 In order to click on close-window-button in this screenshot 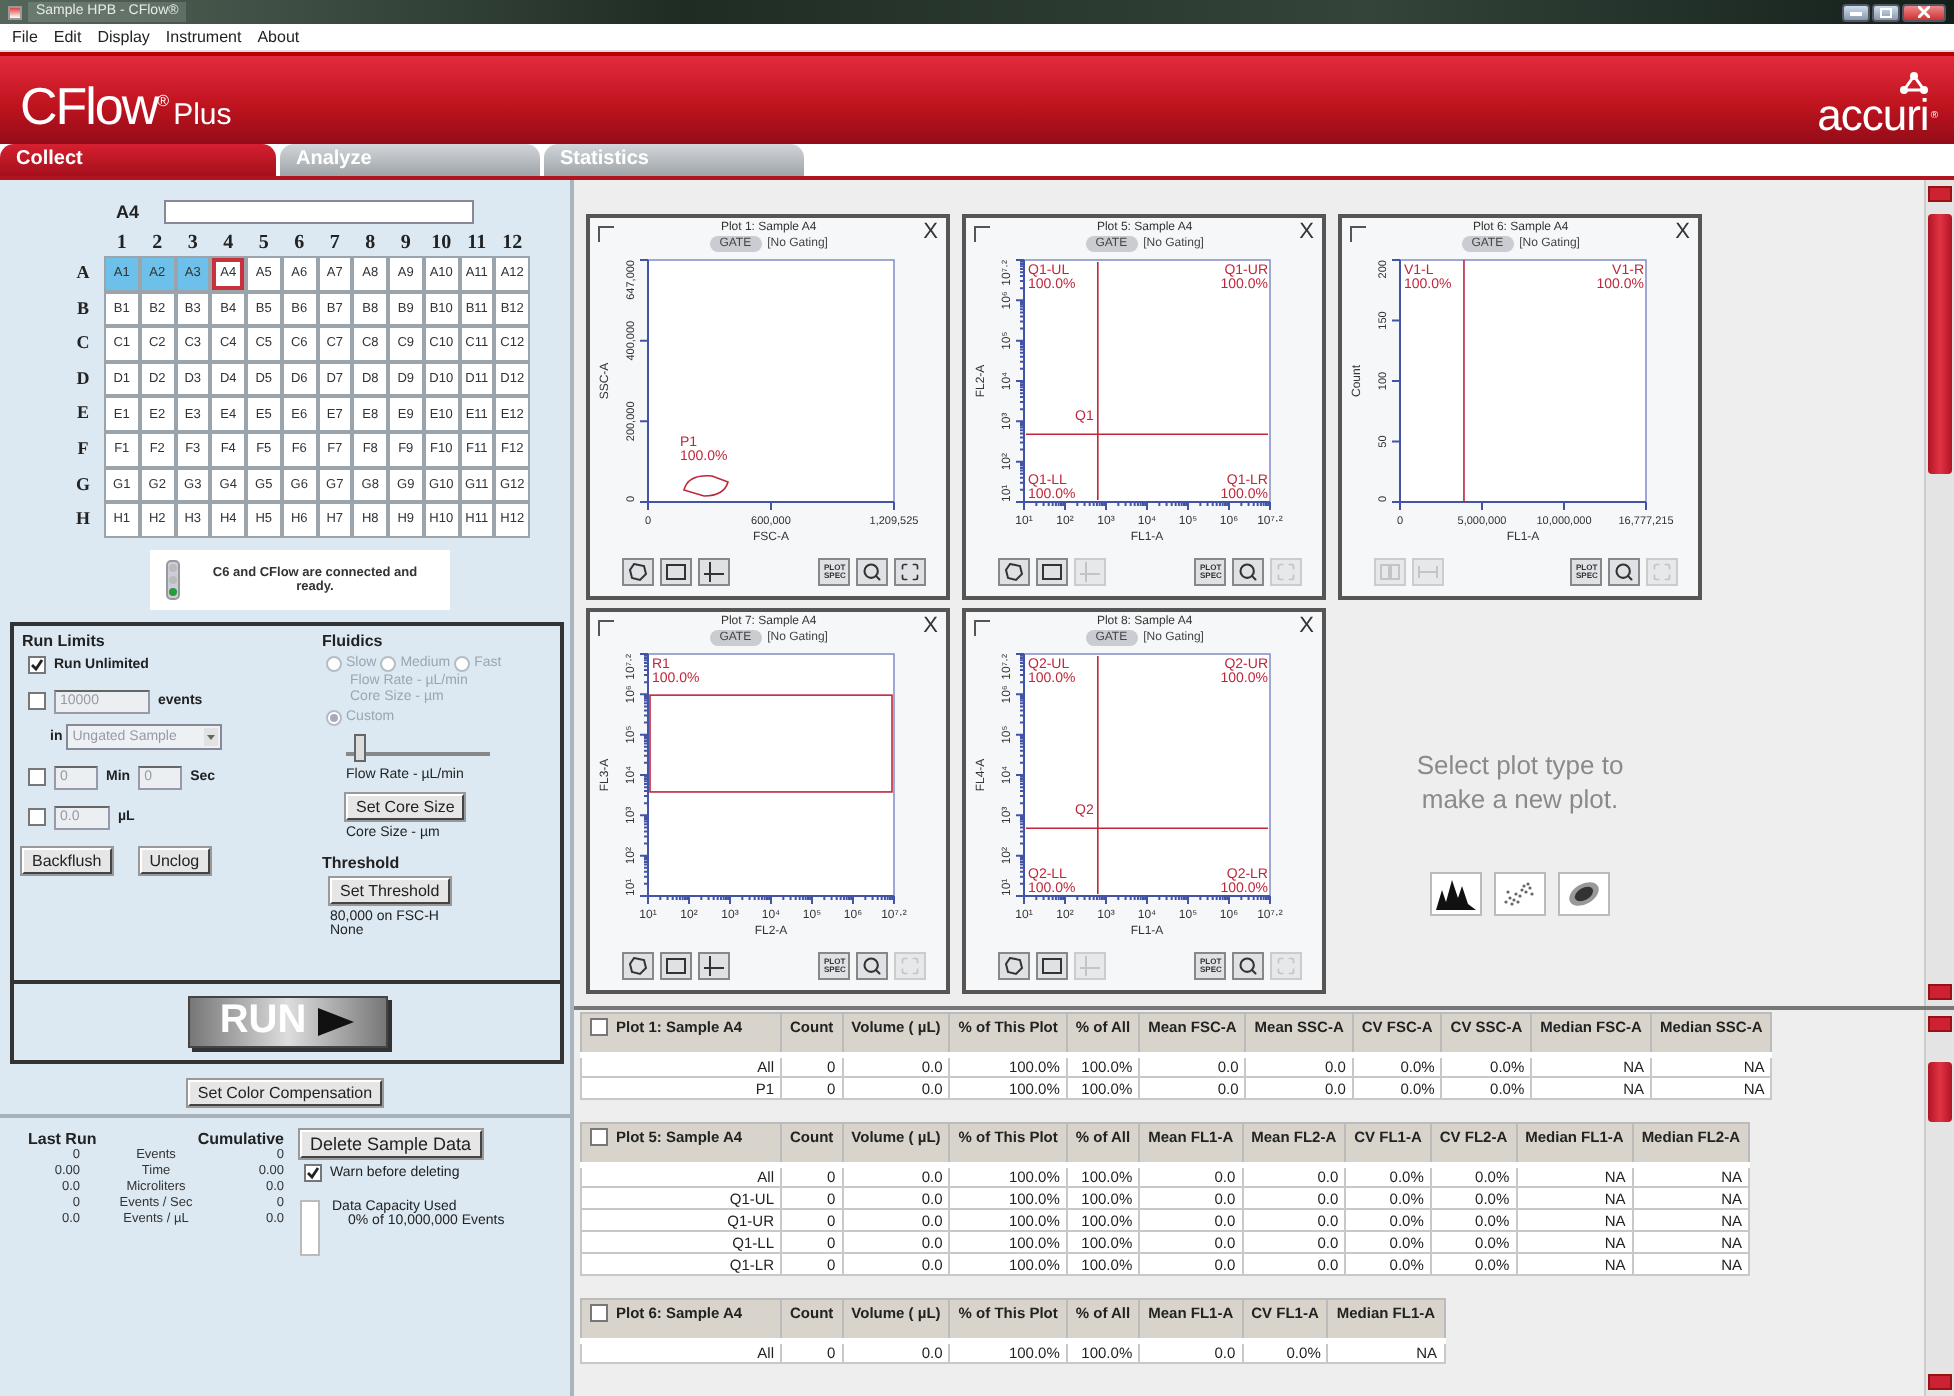, I will do `click(1924, 12)`.